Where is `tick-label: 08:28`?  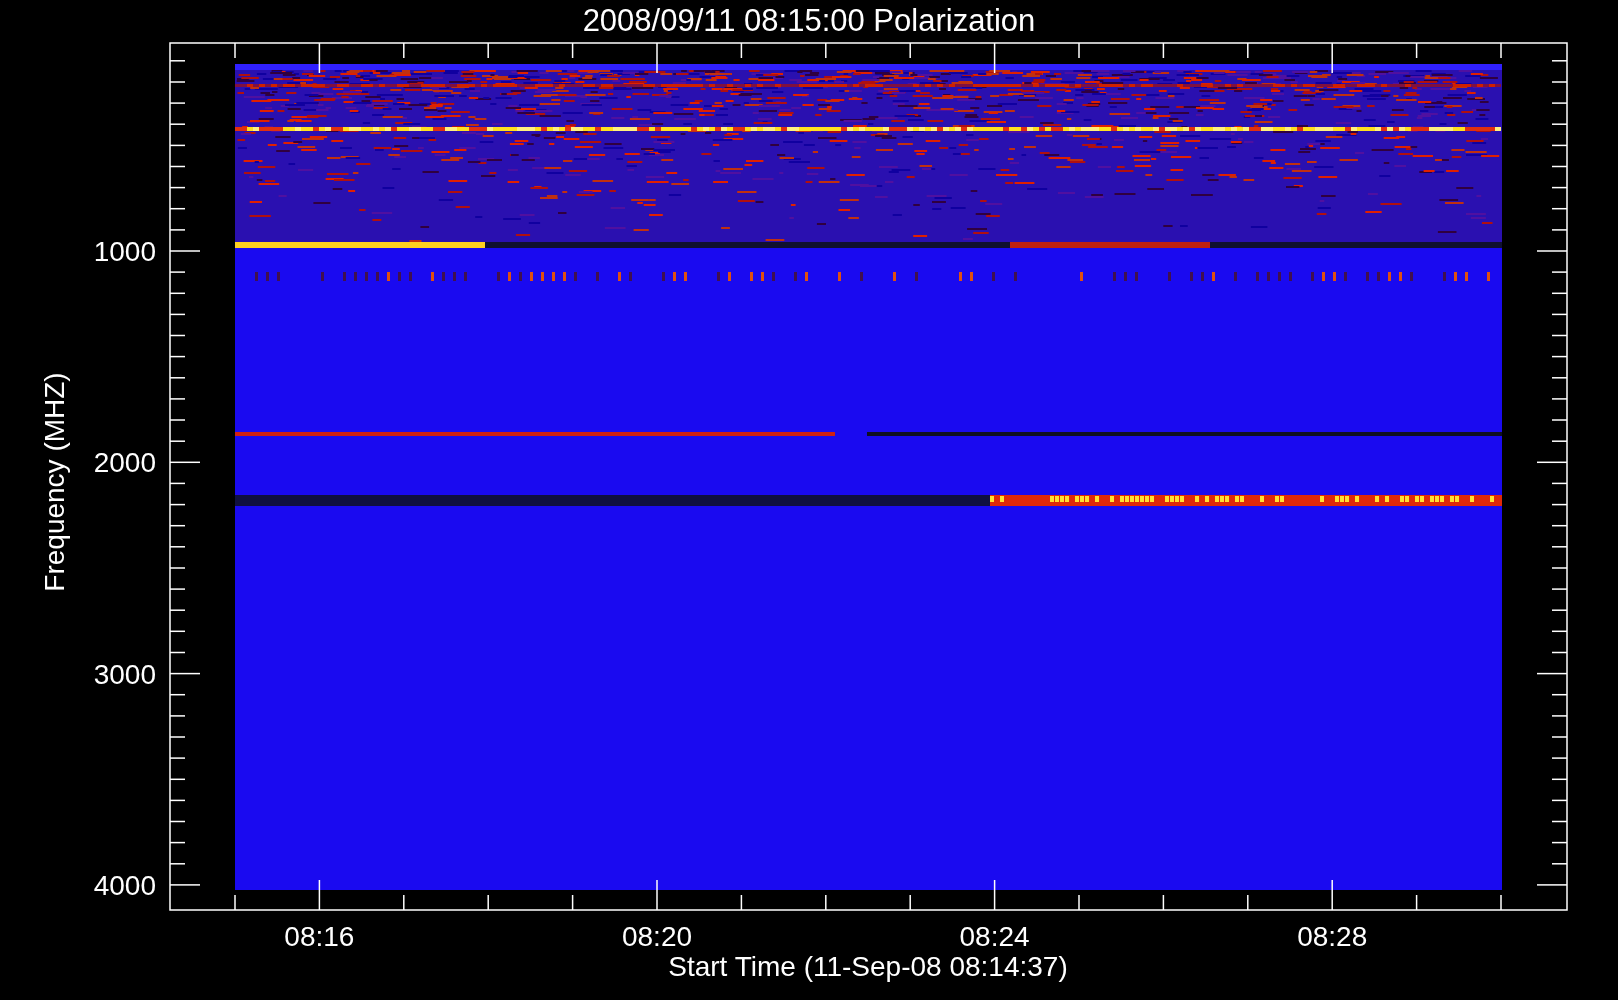 tick-label: 08:28 is located at coordinates (1332, 936).